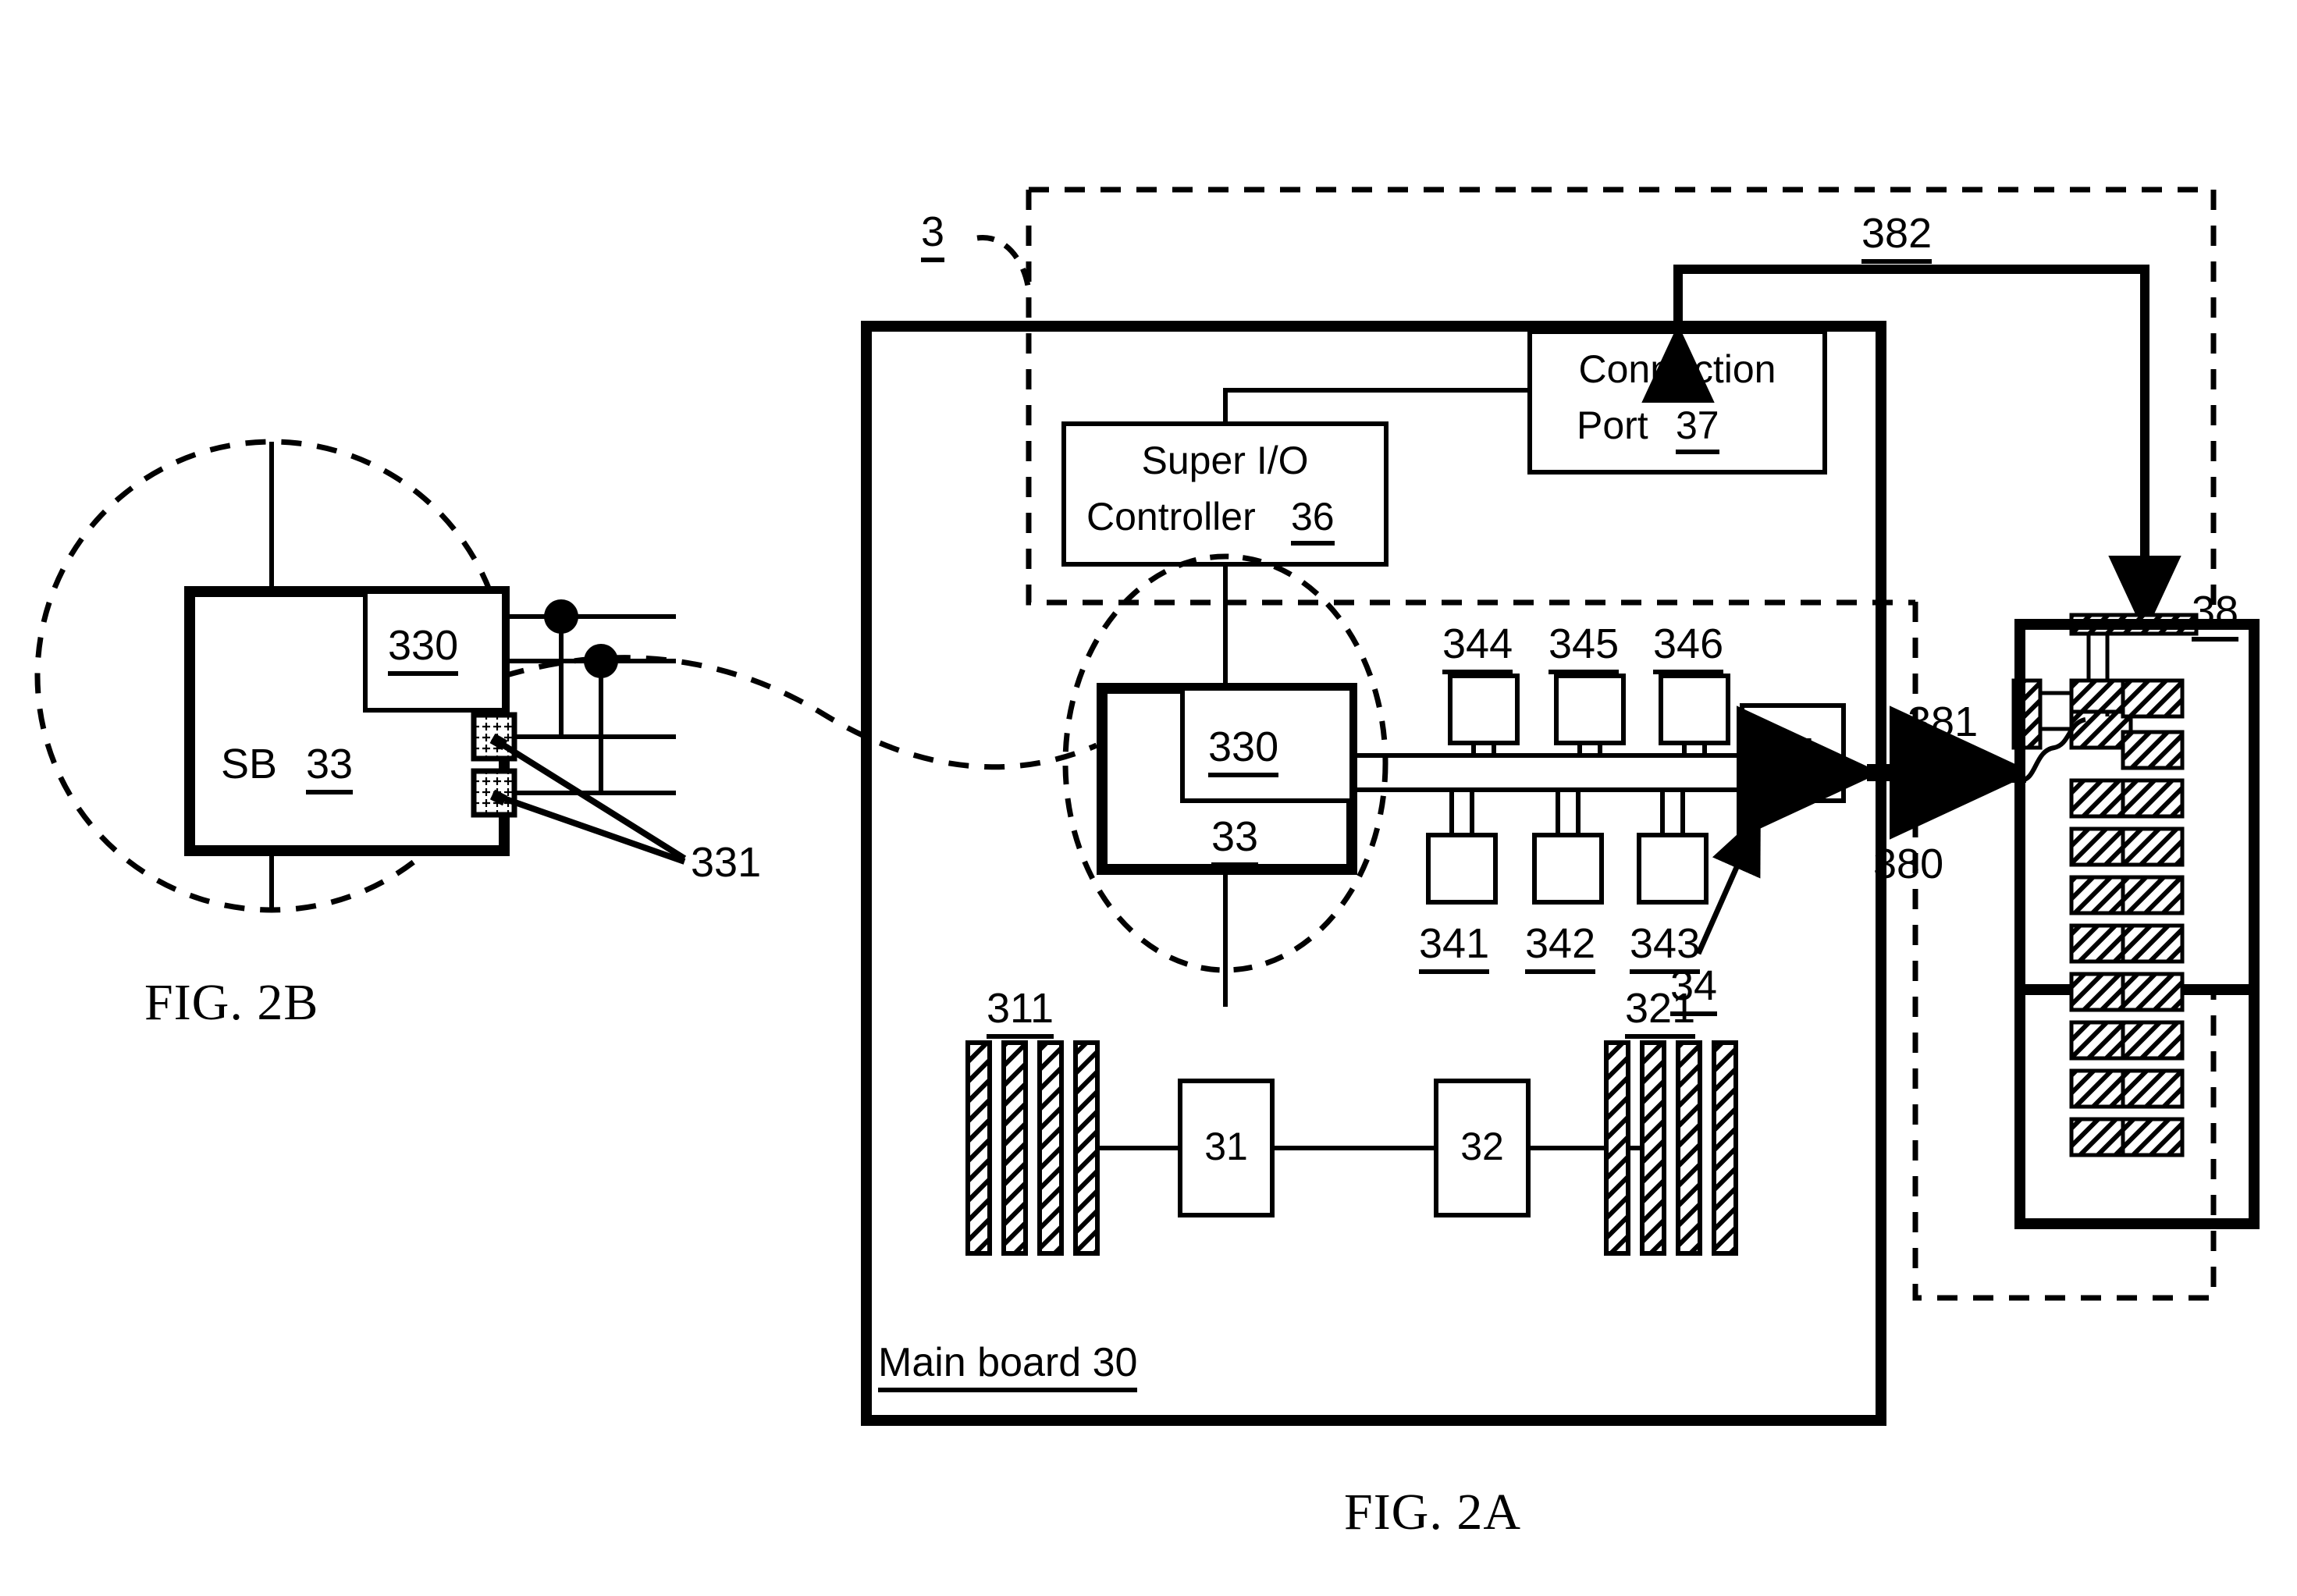 The image size is (2297, 1596). Describe the element at coordinates (330, 768) in the screenshot. I see `fig2b-sb-ref: 33` at that location.